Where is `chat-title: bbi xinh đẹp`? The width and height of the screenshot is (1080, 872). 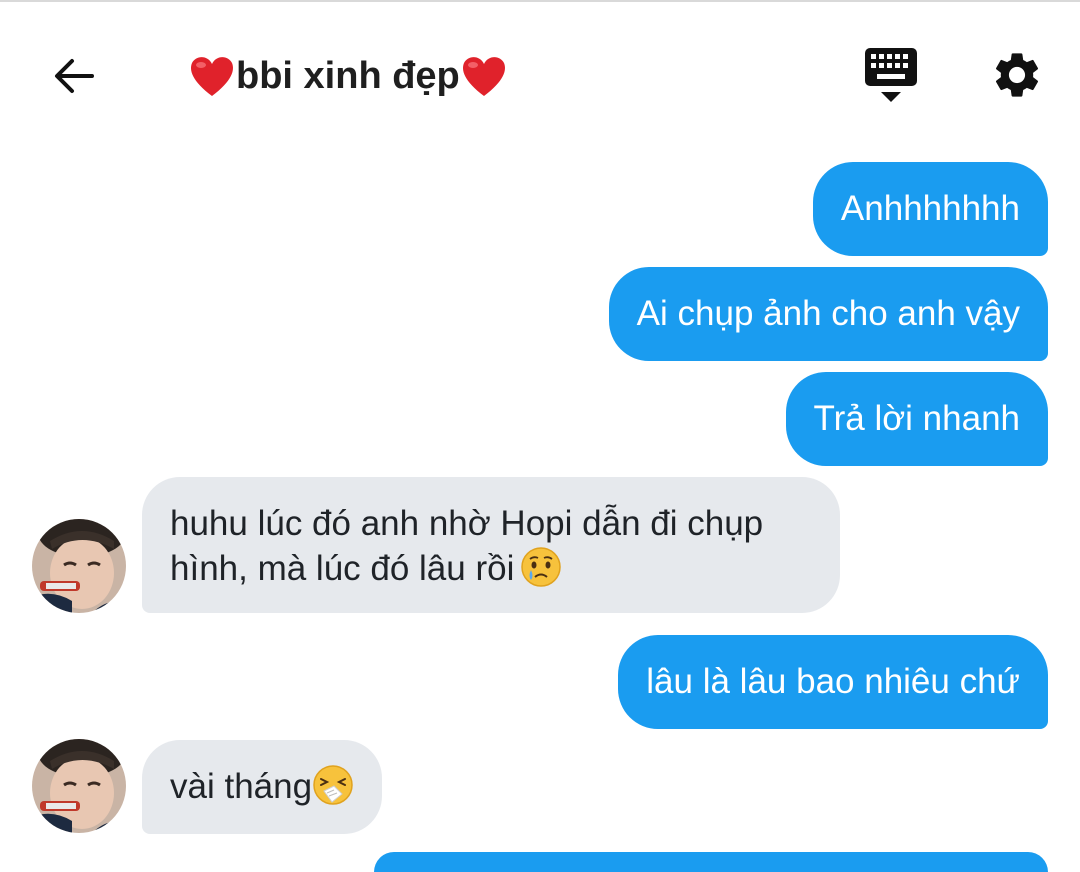
chat-title: bbi xinh đẹp is located at coordinates (348, 76).